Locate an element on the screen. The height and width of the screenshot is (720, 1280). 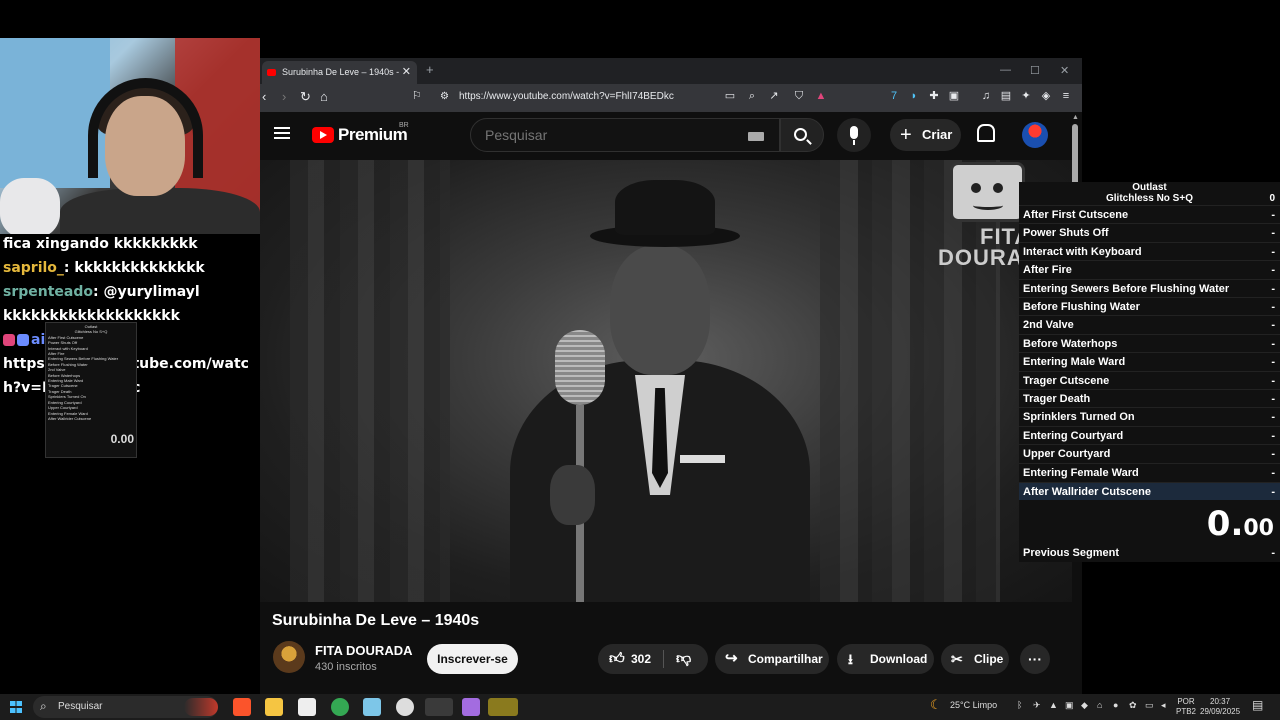
reload-icon: ↻ is located at coordinates (305, 97).